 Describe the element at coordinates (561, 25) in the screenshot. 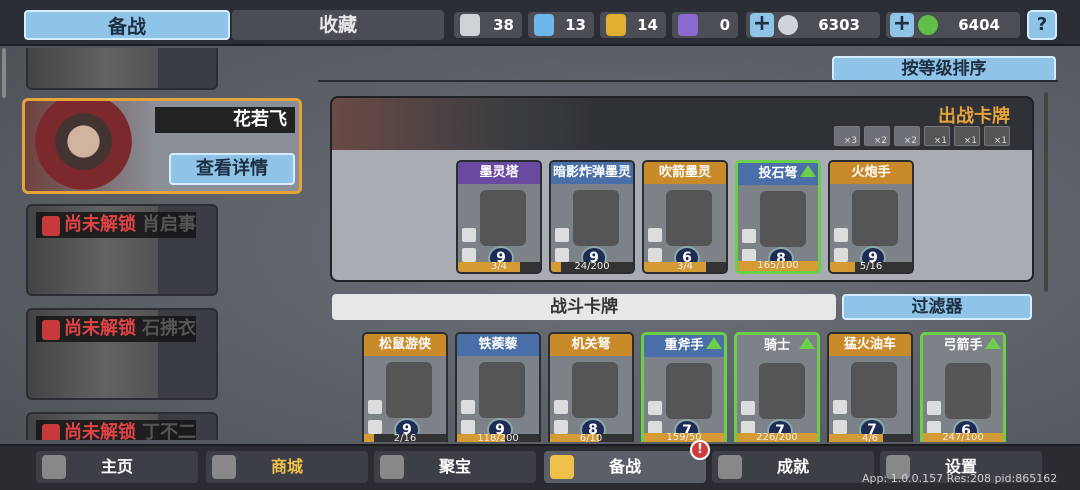

I see `resource-blue-shield: 13` at that location.